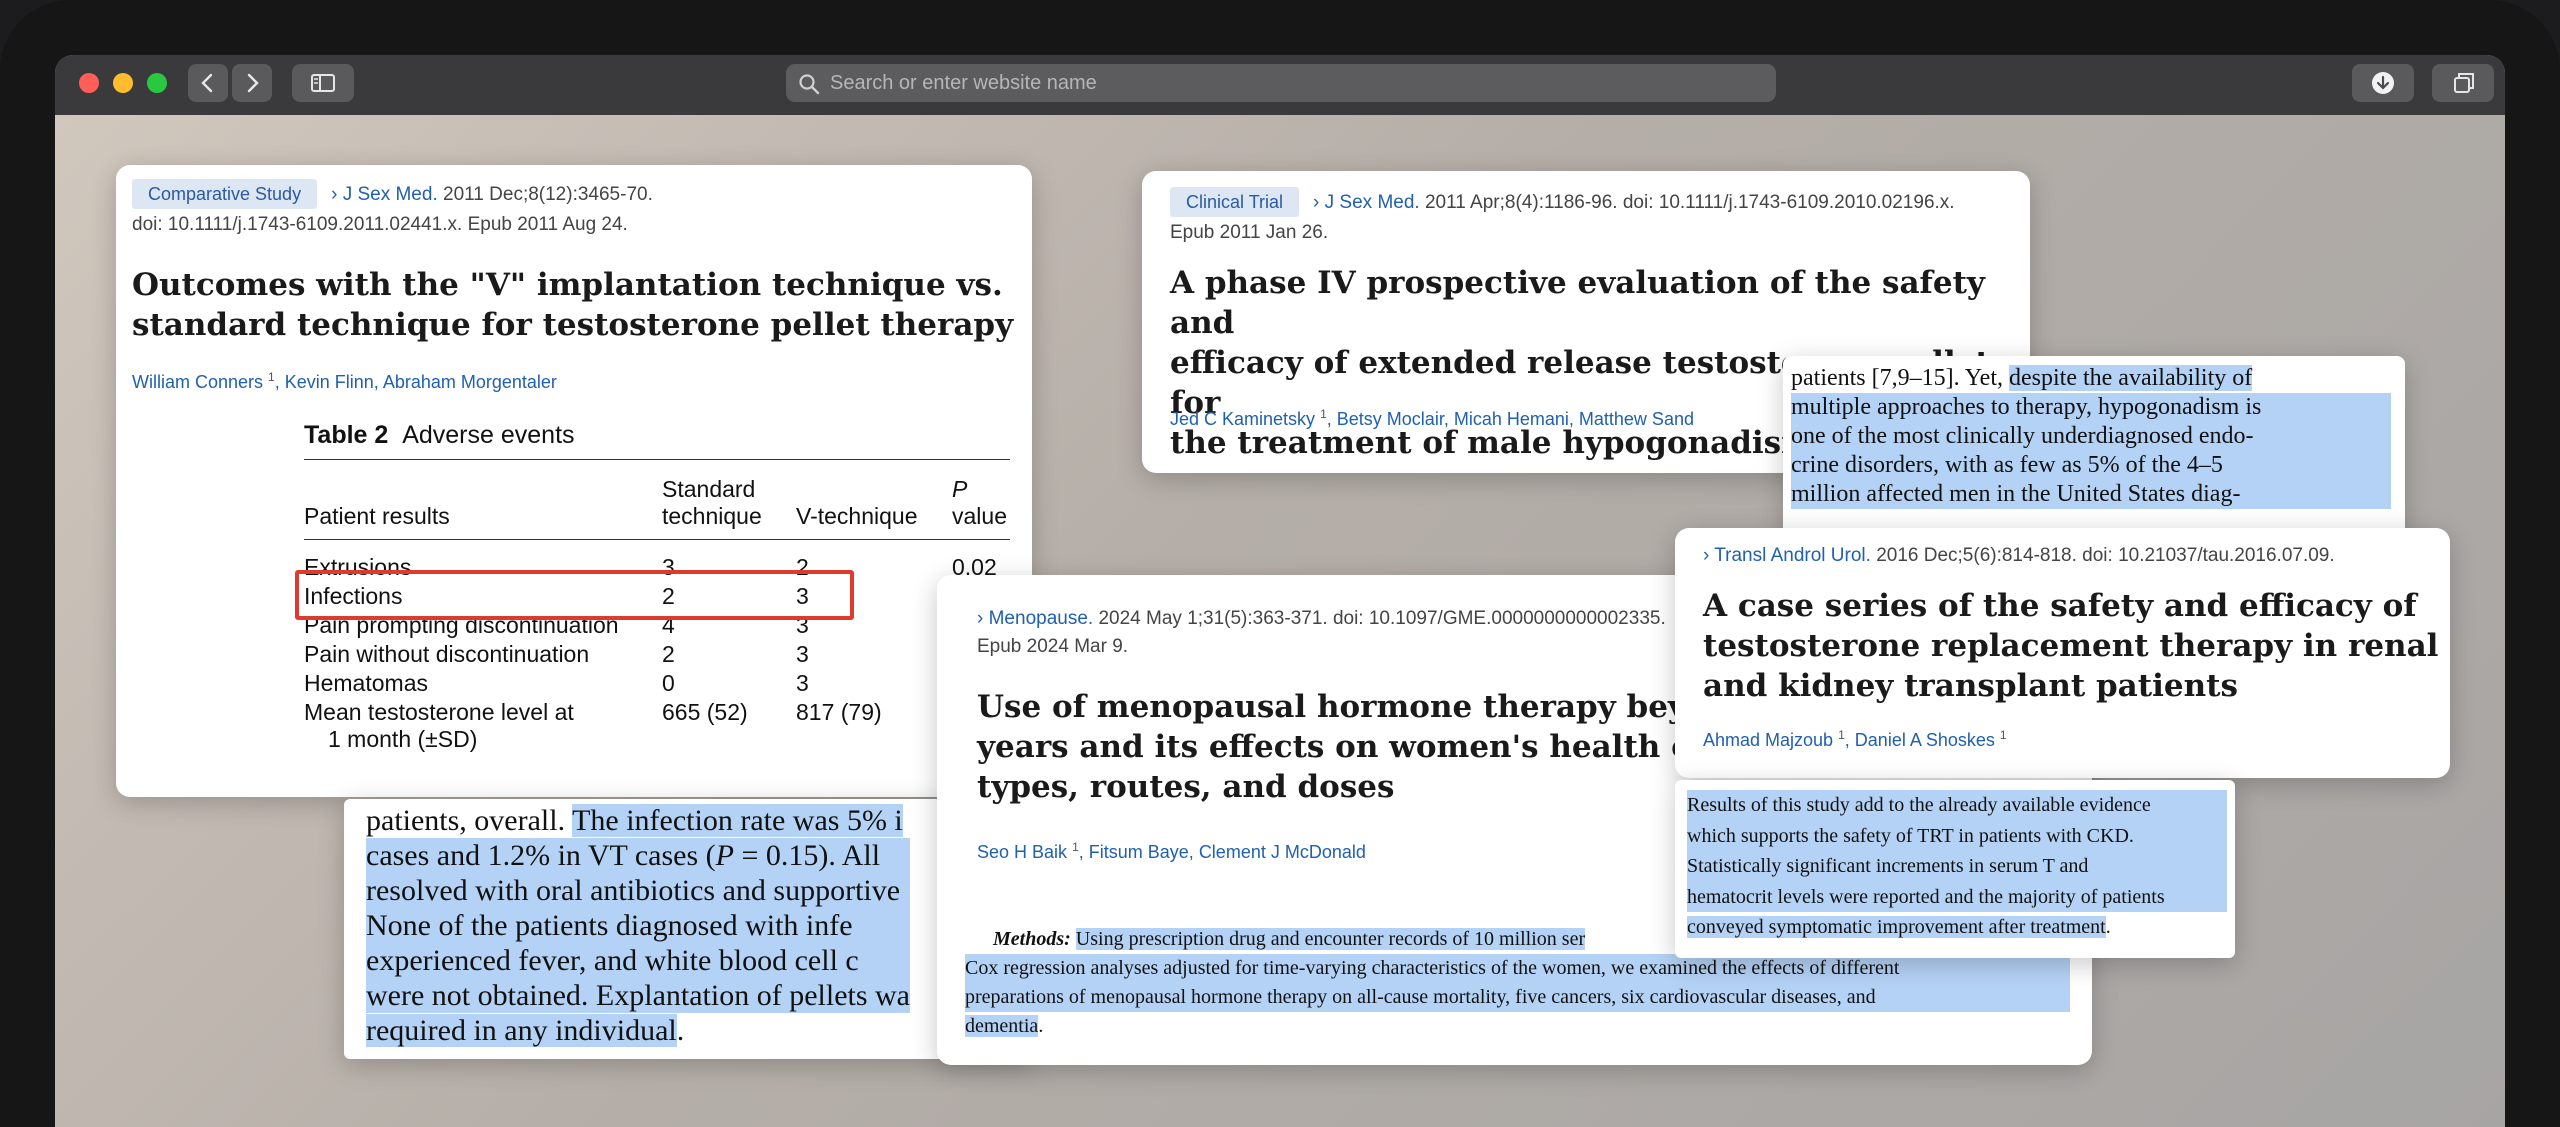  I want to click on table-row: Pain without discontinuation 2 3, so click(657, 654).